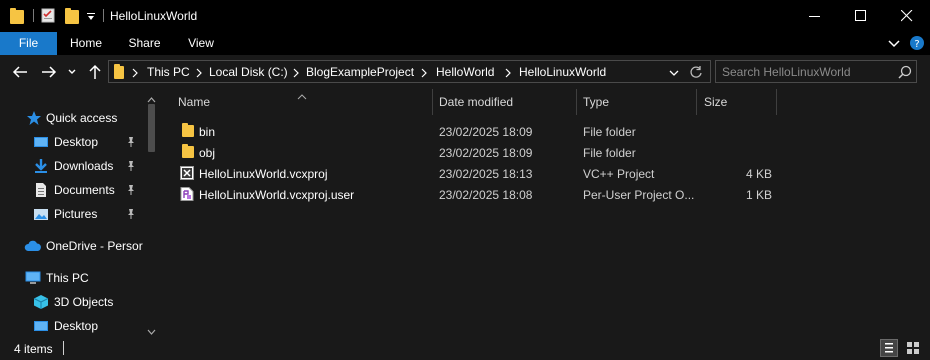  What do you see at coordinates (815, 16) in the screenshot?
I see `minimize-button` at bounding box center [815, 16].